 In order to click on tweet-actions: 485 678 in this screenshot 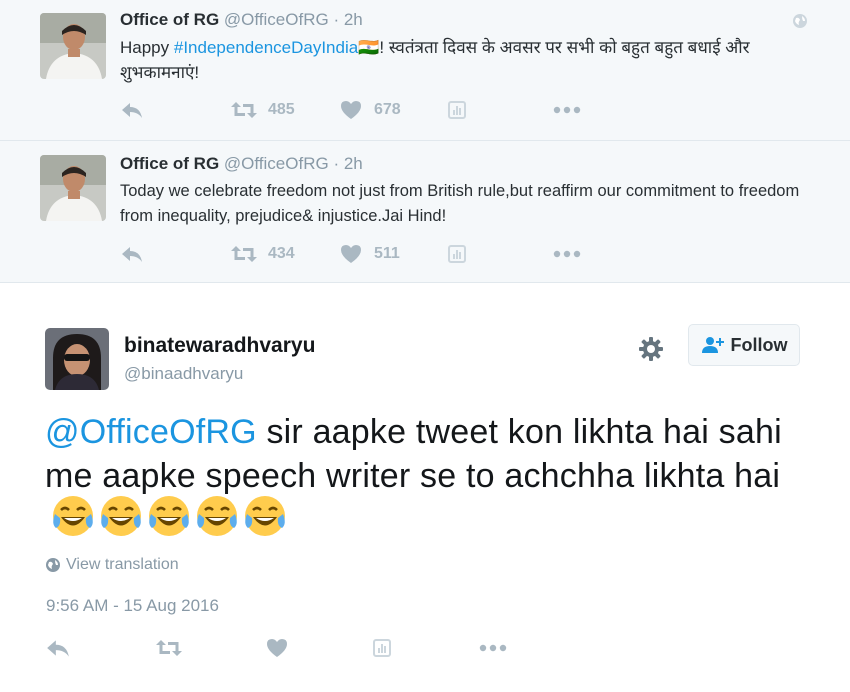, I will do `click(360, 110)`.